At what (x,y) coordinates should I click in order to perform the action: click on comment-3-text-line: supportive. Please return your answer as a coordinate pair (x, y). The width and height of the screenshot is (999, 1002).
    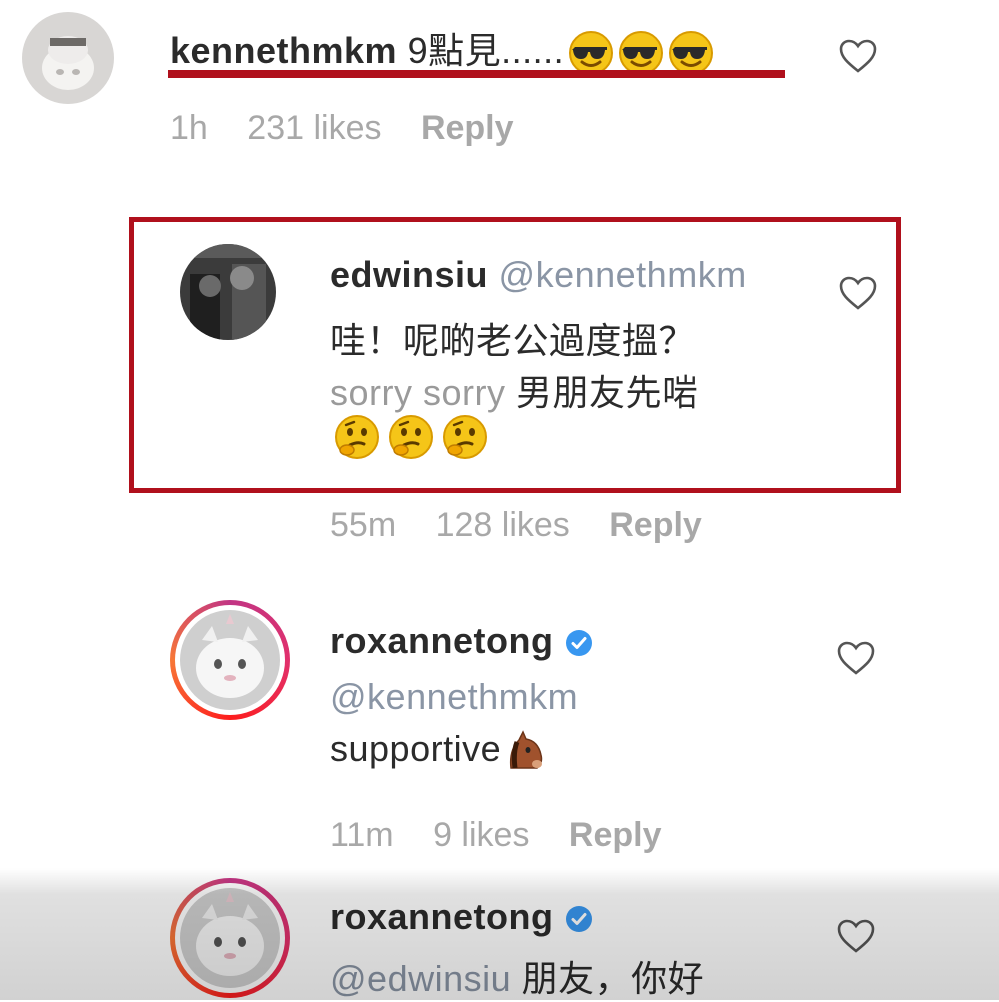
    Looking at the image, I should click on (438, 751).